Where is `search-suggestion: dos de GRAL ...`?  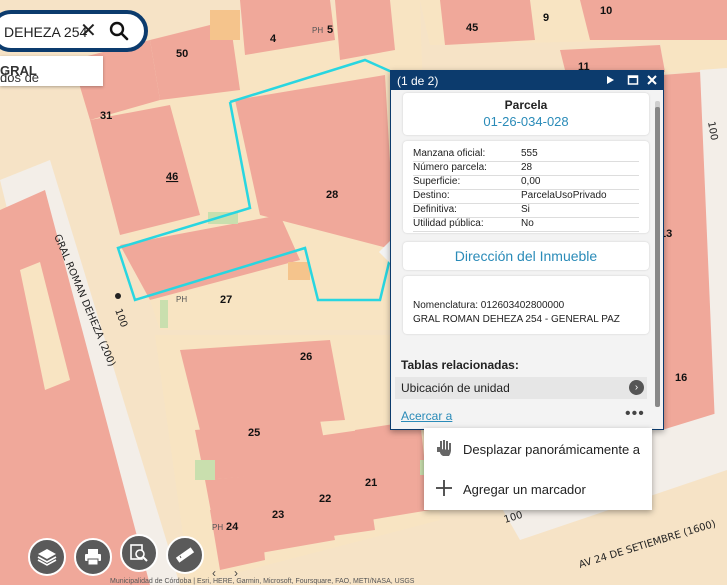 search-suggestion: dos de GRAL ... is located at coordinates (51, 71).